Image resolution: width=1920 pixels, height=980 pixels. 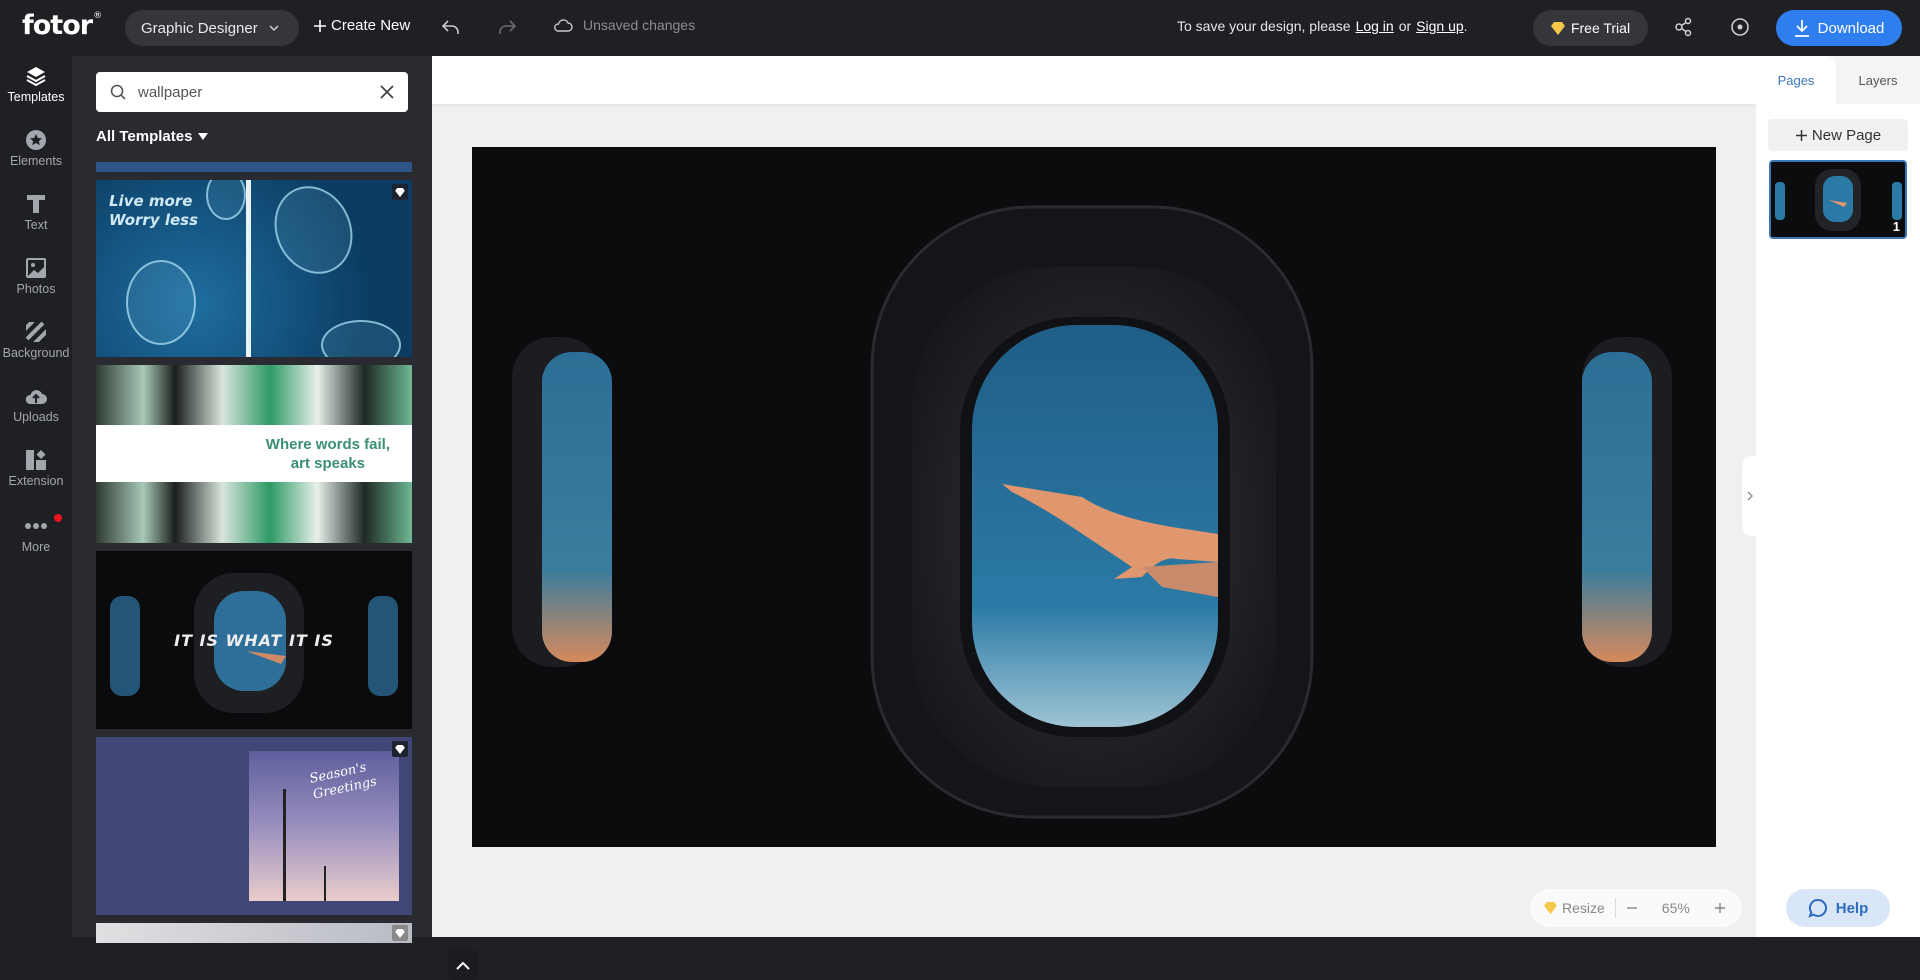 What do you see at coordinates (1817, 908) in the screenshot?
I see `chat-bubble-icon` at bounding box center [1817, 908].